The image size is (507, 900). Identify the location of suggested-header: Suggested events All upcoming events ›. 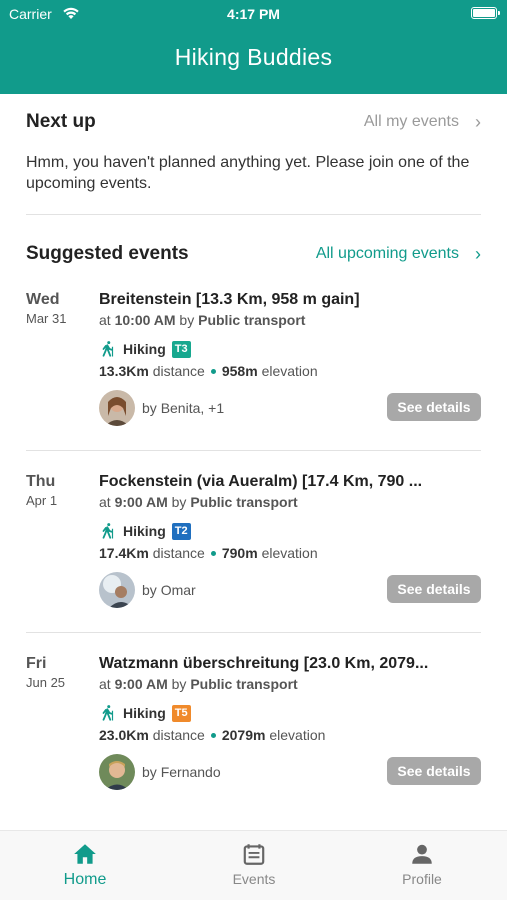
(253, 254).